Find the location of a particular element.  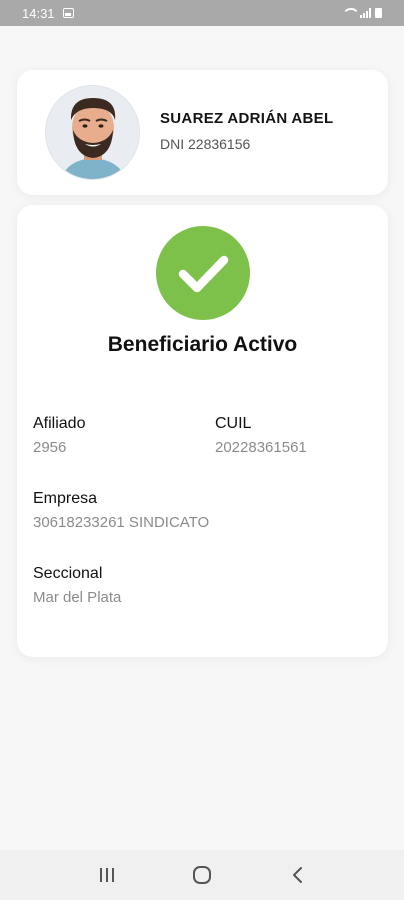

profile-card: SUAREZ ADRIÁN ABEL DNI 22836156 is located at coordinates (202, 132).